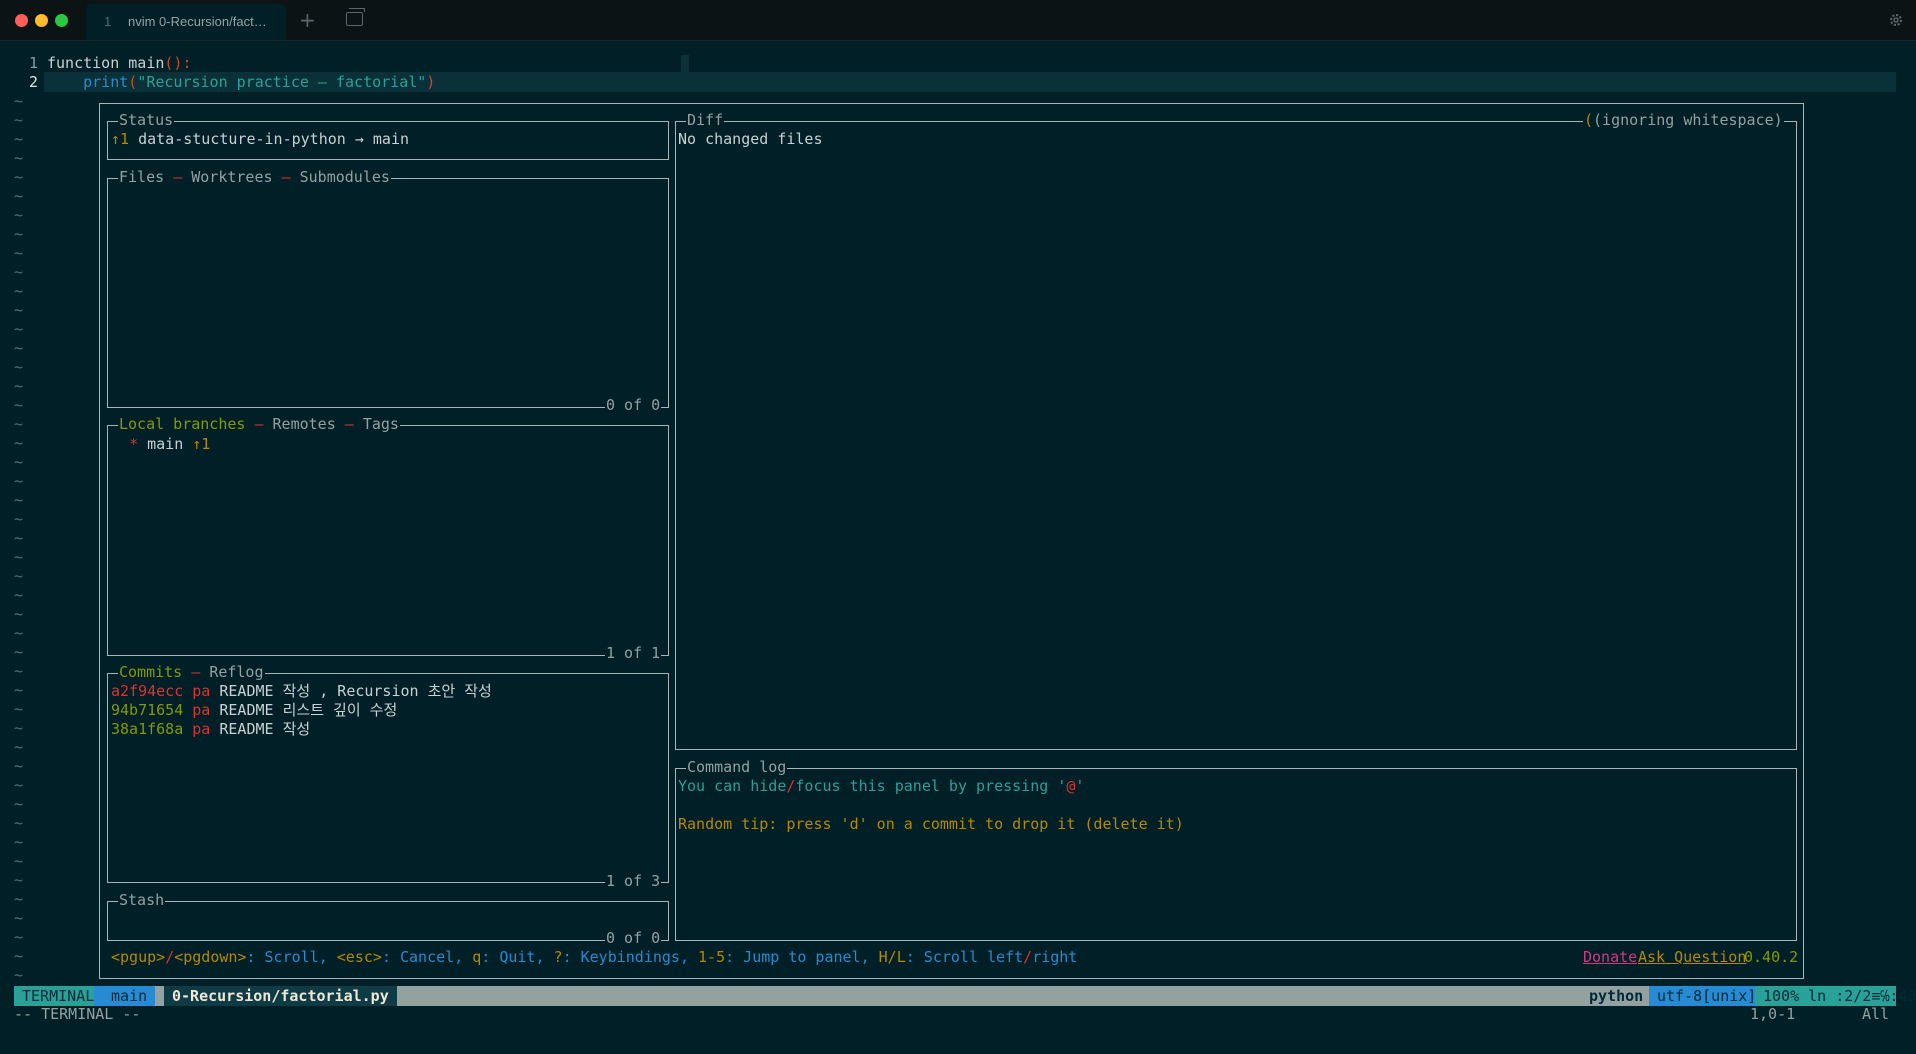  I want to click on key-q: q, so click(477, 957).